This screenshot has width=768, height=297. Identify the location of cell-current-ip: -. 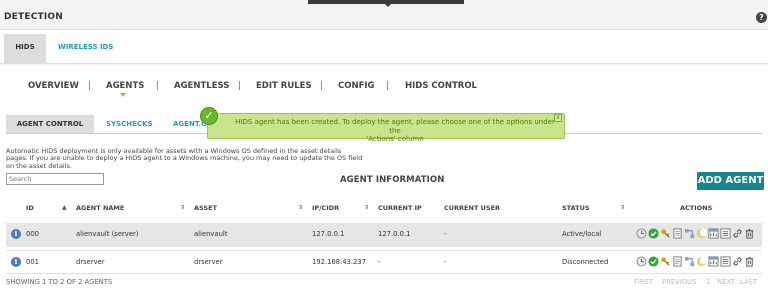
(379, 262).